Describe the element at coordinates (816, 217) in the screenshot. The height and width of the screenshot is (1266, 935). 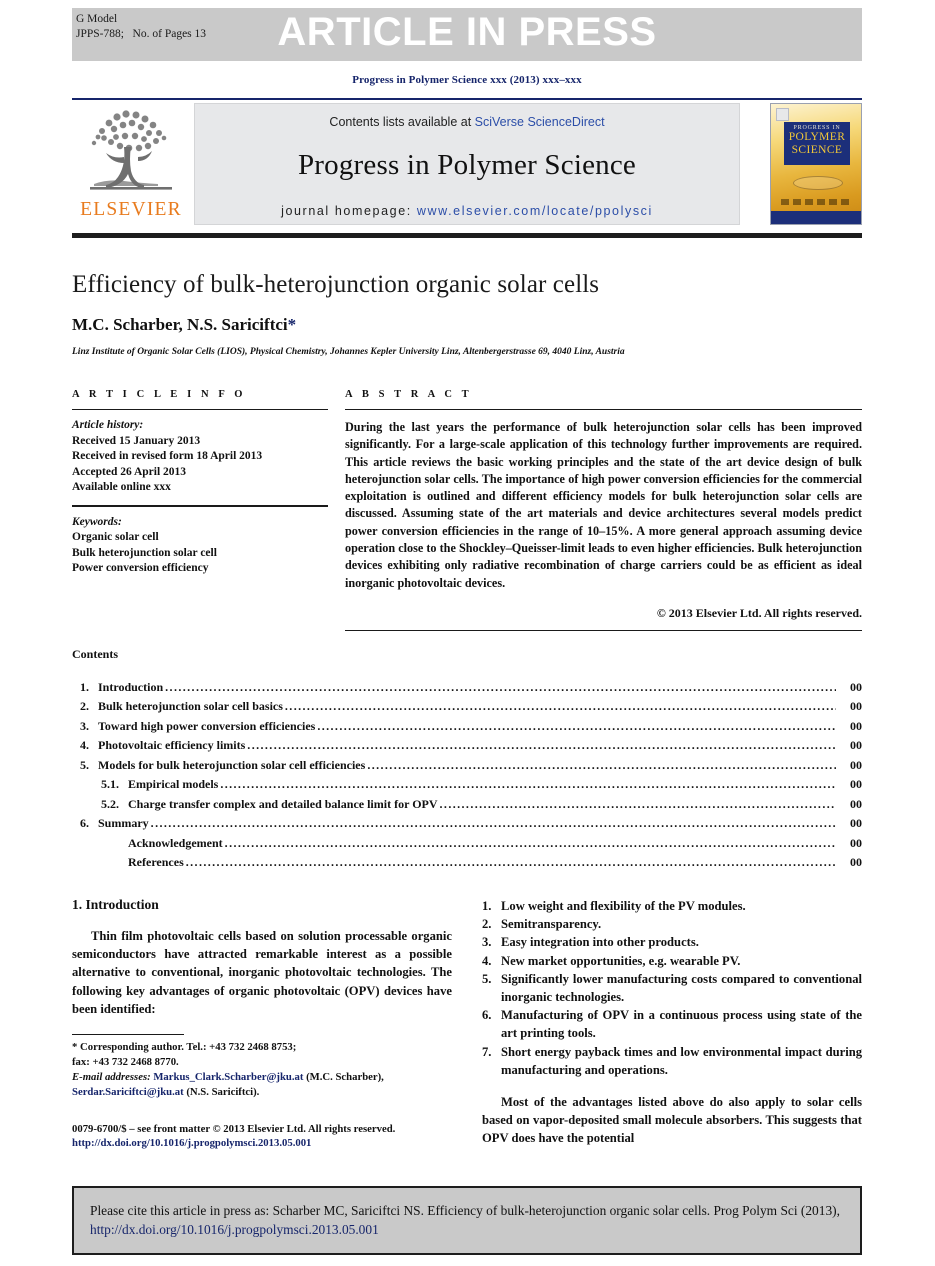
I see `cover-footer-bar` at that location.